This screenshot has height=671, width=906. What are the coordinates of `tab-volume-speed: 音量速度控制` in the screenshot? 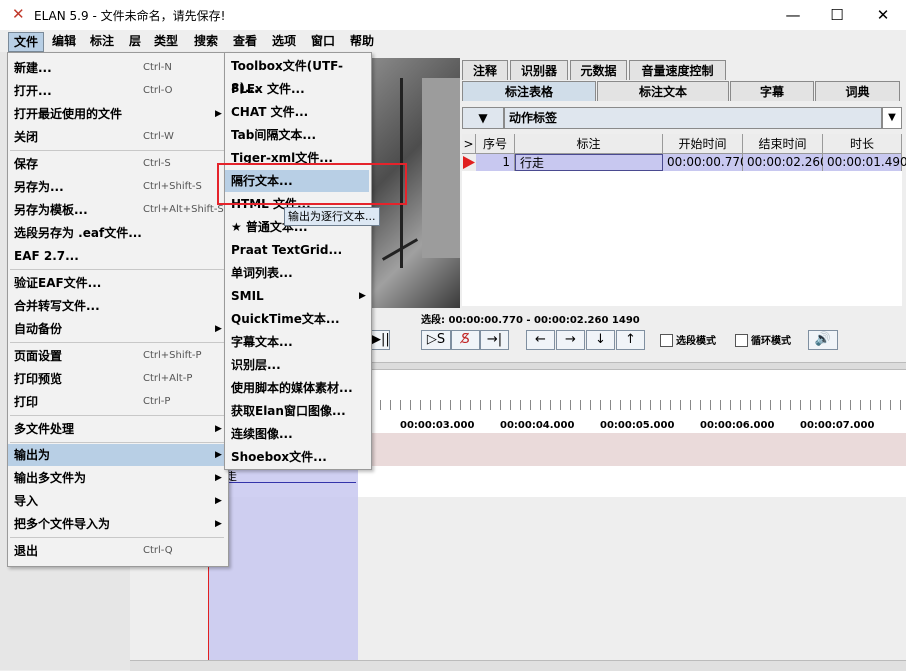 It's located at (677, 70).